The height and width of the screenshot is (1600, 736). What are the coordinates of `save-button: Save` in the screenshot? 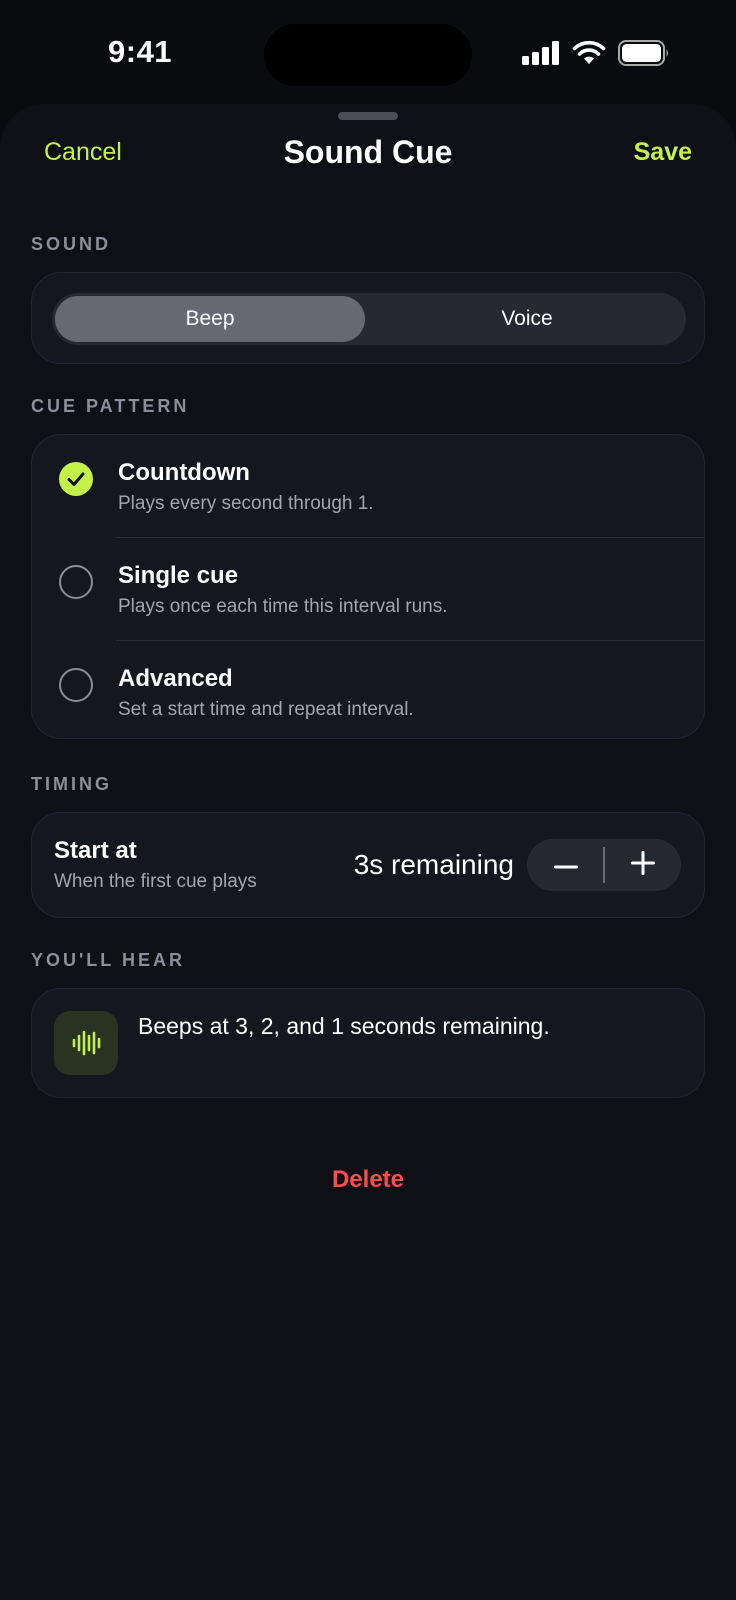 It's located at (663, 152).